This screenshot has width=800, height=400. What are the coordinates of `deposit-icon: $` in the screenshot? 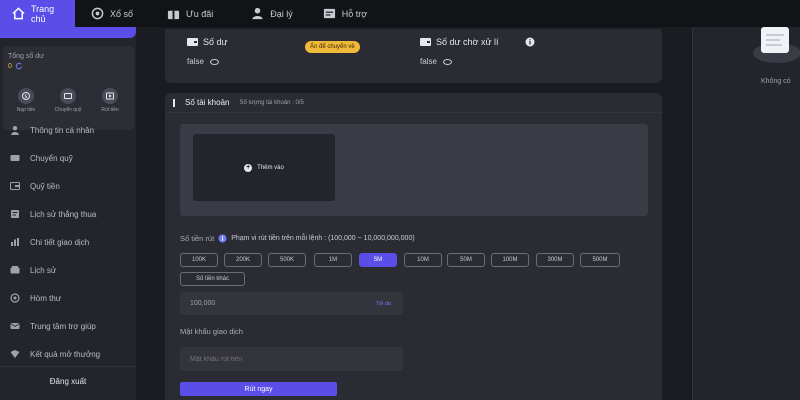 It's located at (26, 96).